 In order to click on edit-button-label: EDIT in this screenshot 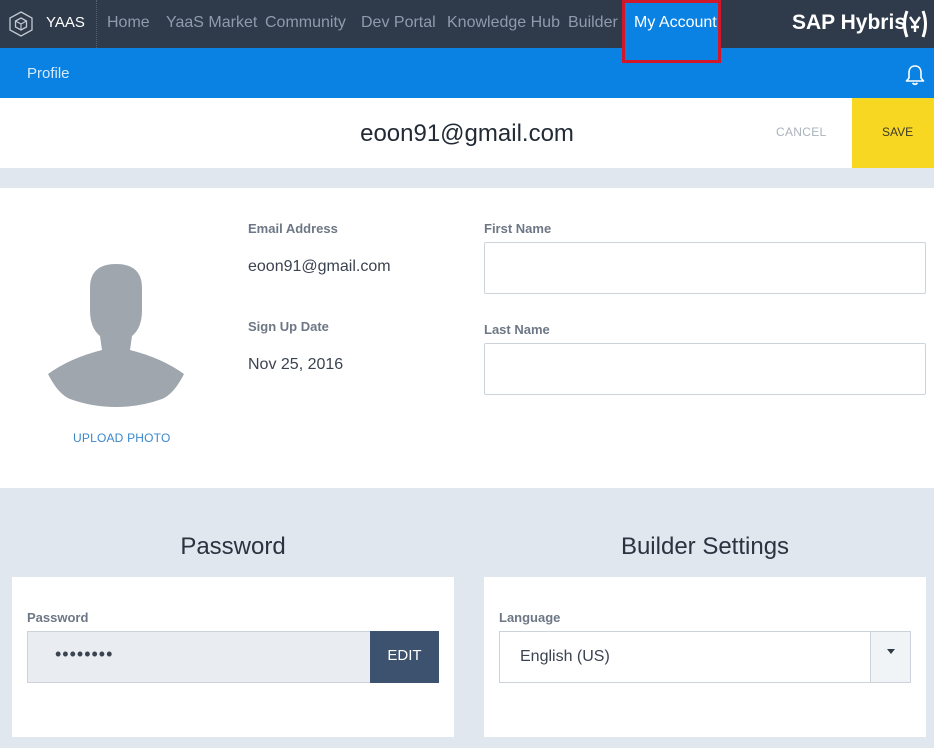, I will do `click(404, 655)`.